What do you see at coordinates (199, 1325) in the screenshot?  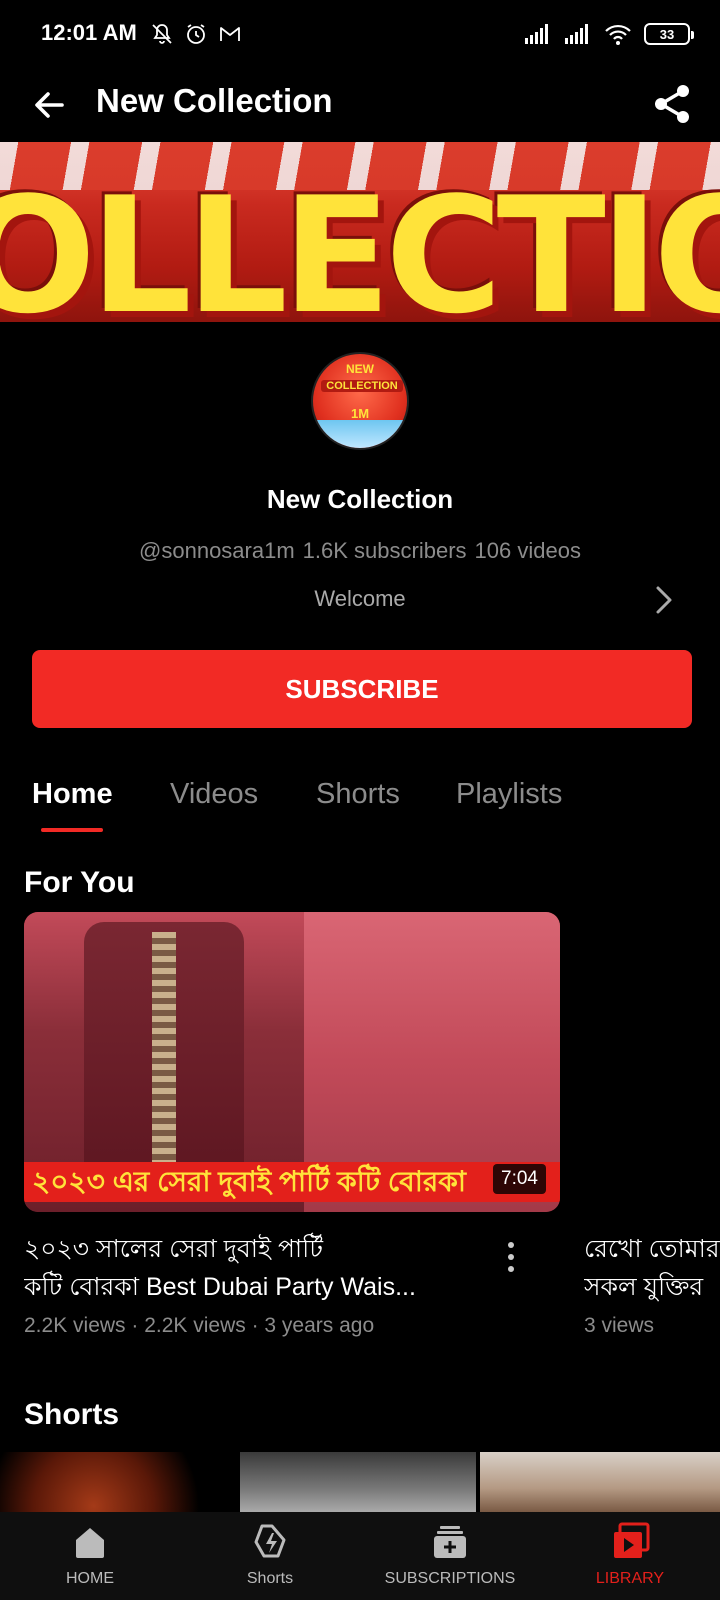 I see `video-meta: 2.2K views · 2.2K views · 3 years ago` at bounding box center [199, 1325].